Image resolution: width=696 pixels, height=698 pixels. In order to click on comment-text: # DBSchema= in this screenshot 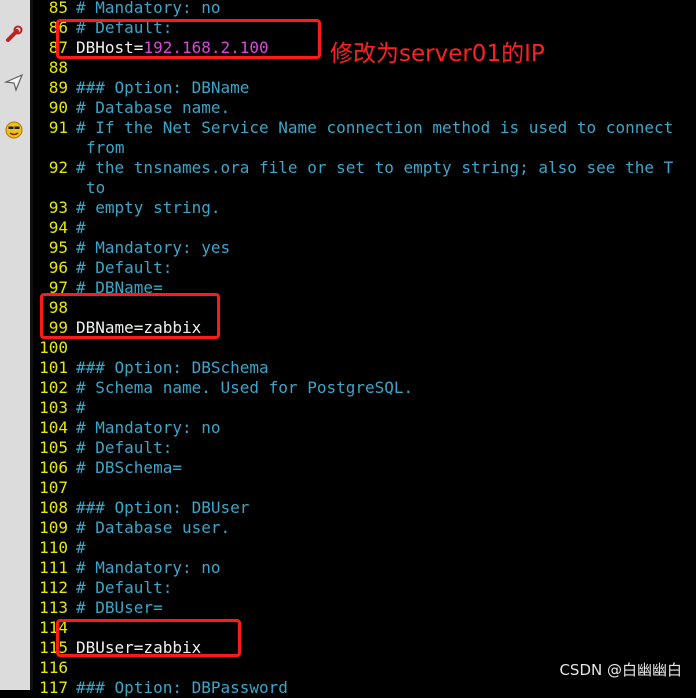, I will do `click(129, 467)`.